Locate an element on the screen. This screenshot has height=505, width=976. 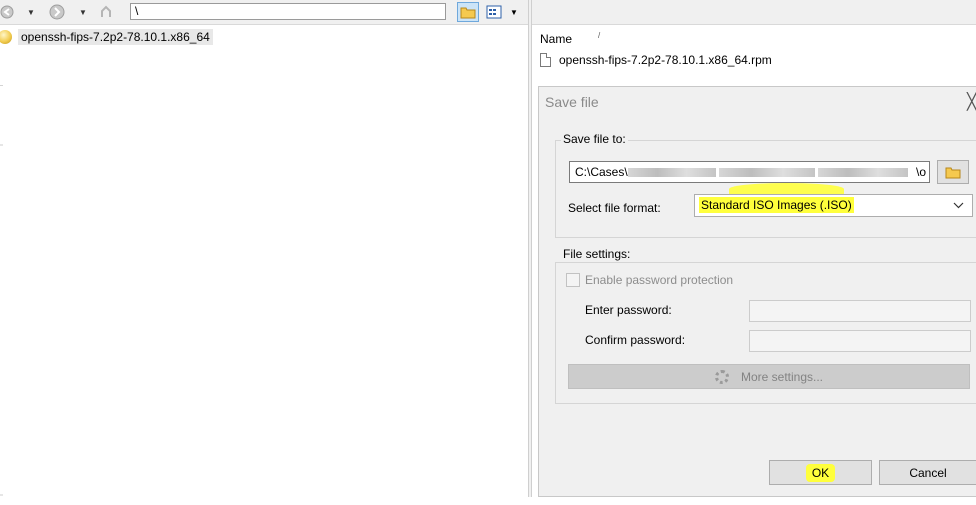
format-select: Standard ISO Images (.ISO) is located at coordinates (833, 205).